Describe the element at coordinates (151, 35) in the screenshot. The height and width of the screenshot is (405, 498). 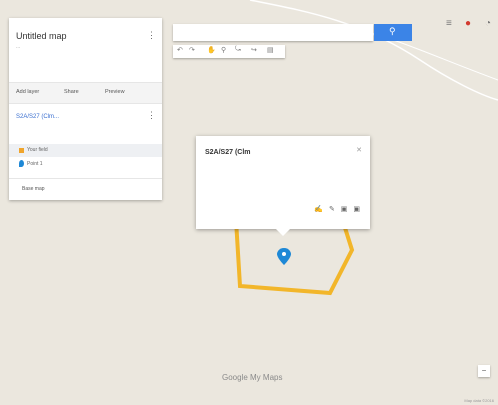
I see `more-vert-icon: ⋮` at that location.